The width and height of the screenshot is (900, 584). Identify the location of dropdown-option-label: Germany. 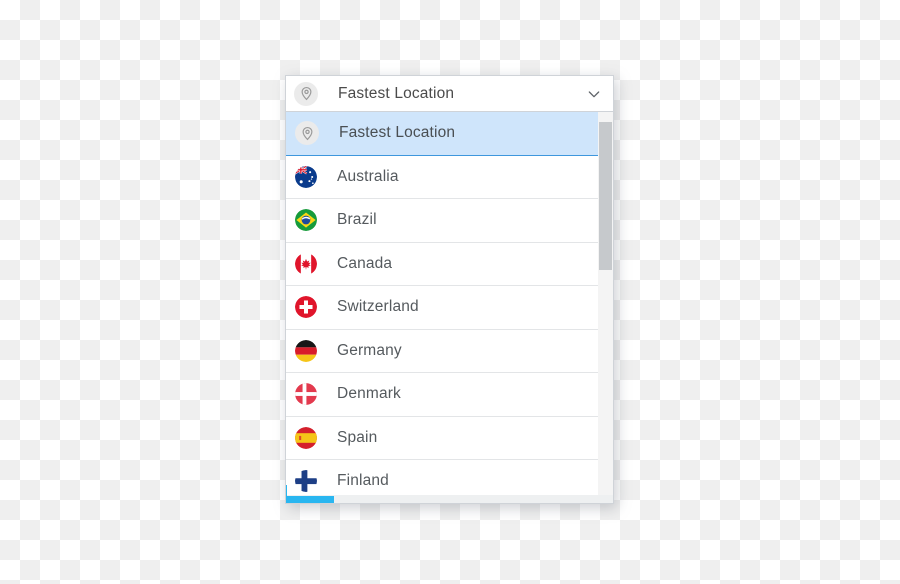
(369, 350).